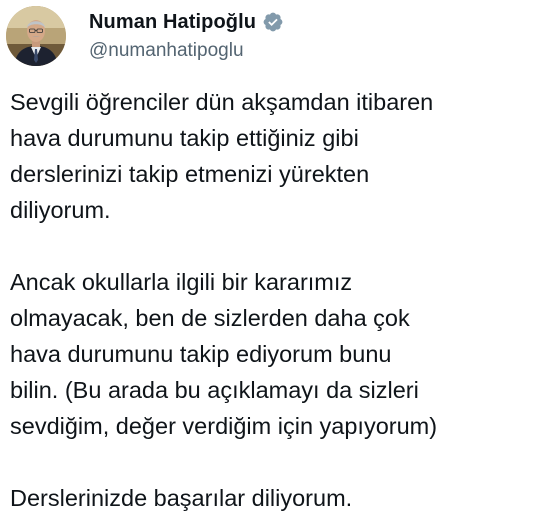  What do you see at coordinates (273, 22) in the screenshot?
I see `verified-badge-icon` at bounding box center [273, 22].